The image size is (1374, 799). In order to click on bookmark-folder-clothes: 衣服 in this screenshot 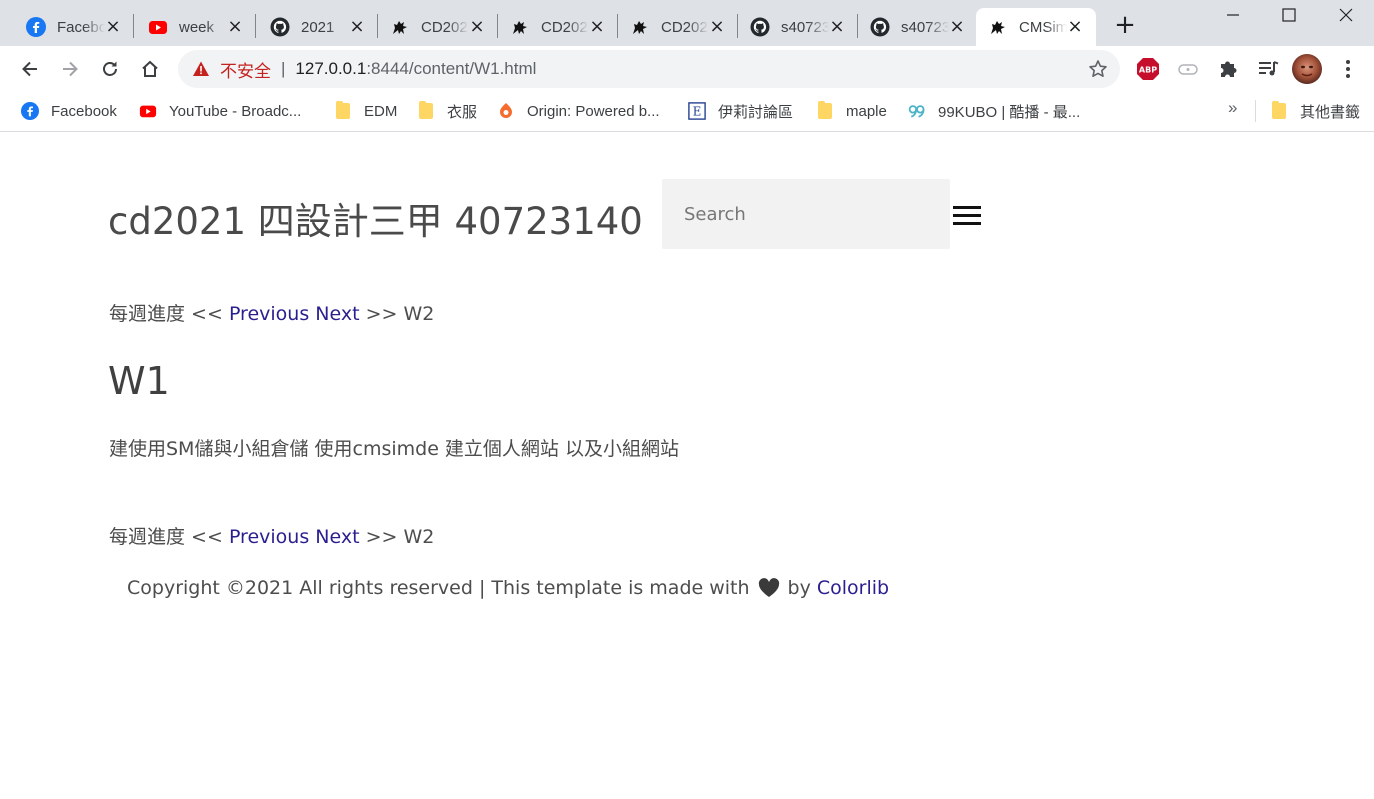, I will do `click(447, 111)`.